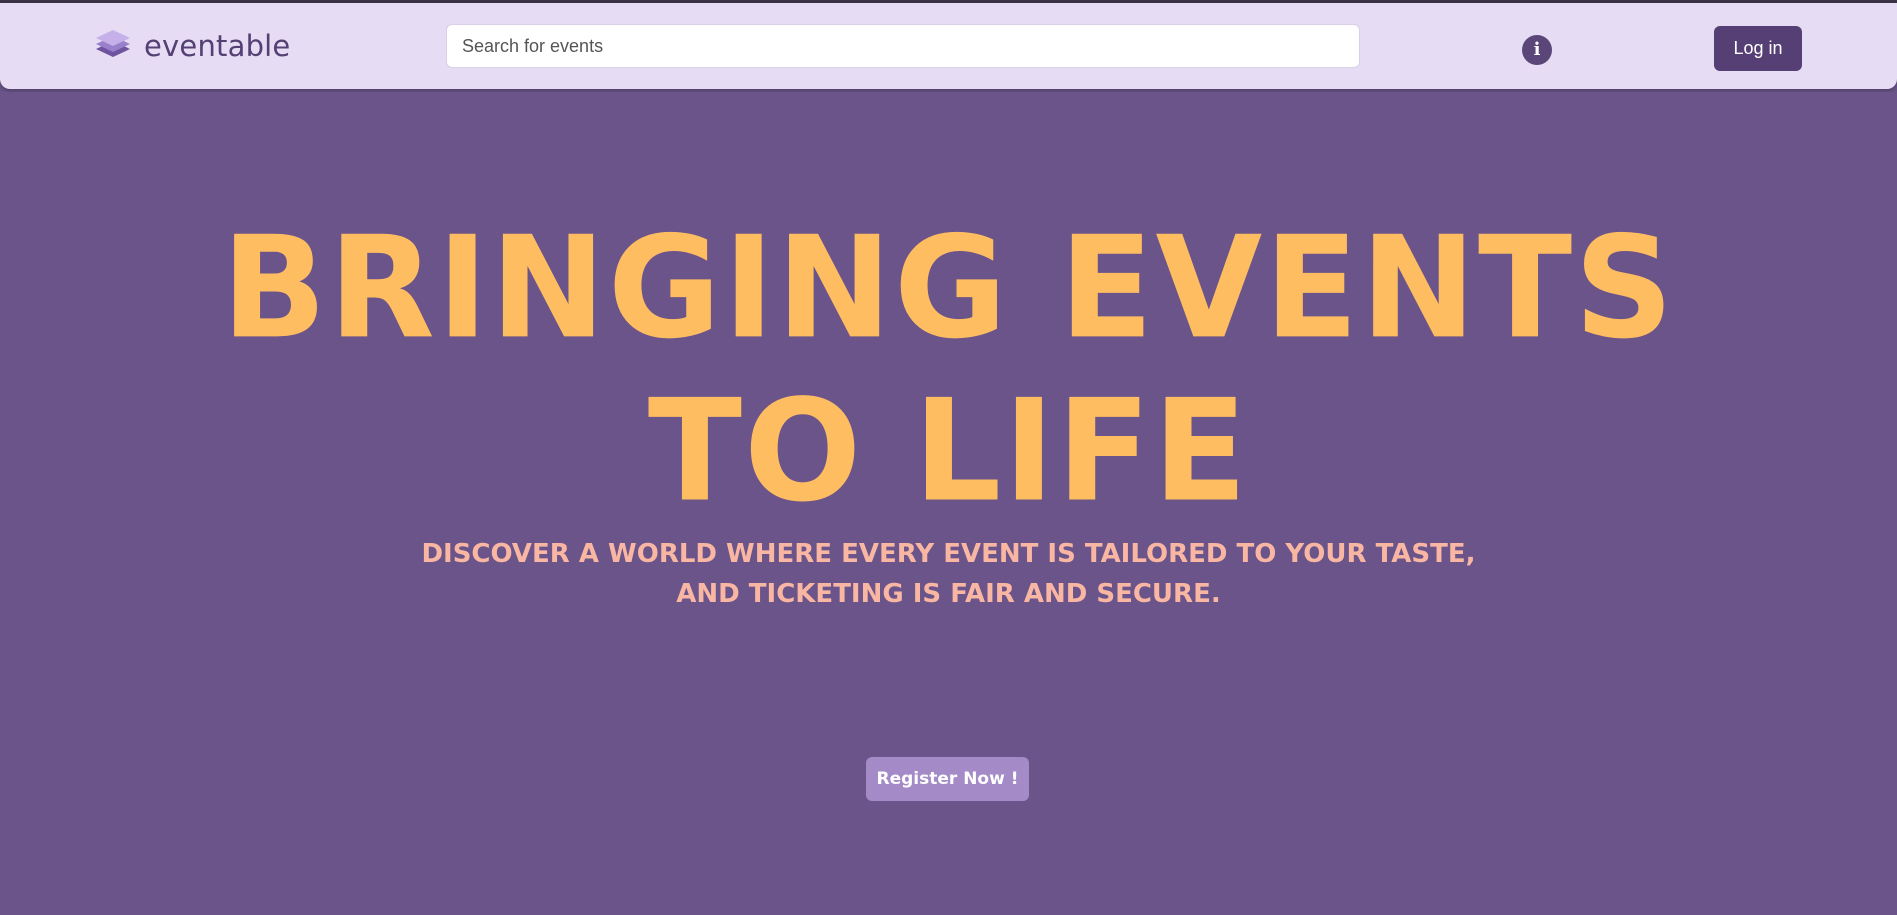 The width and height of the screenshot is (1897, 915). I want to click on info-icon: i, so click(1537, 50).